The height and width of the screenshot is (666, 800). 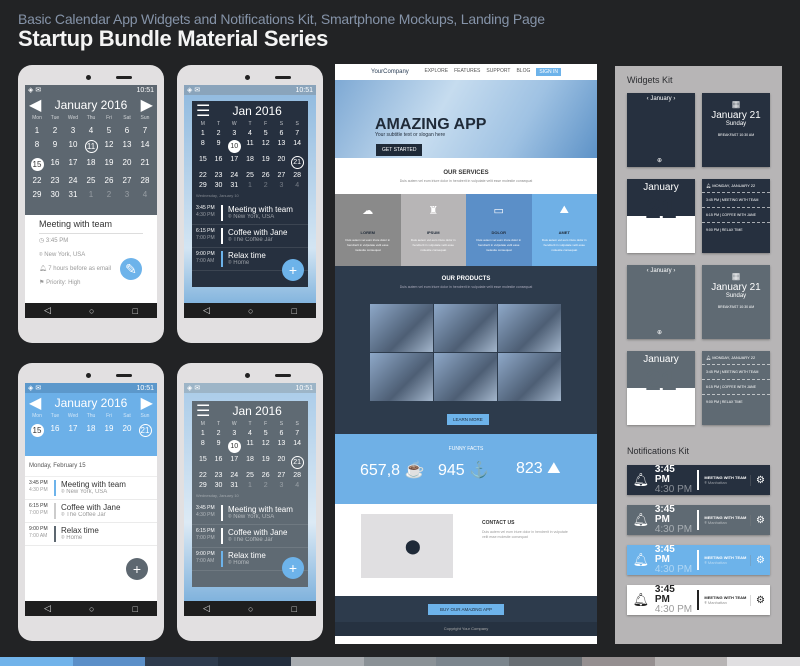 What do you see at coordinates (282, 462) in the screenshot?
I see `day-cell: 20` at bounding box center [282, 462].